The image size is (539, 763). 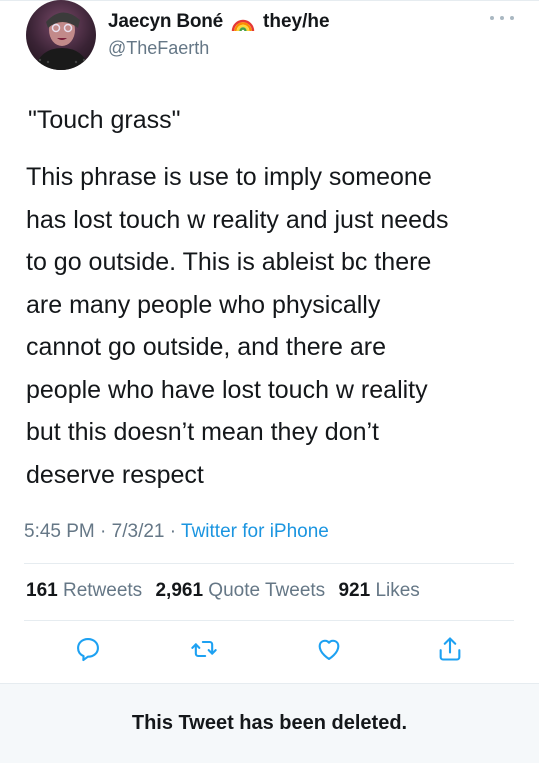 I want to click on like-icon, so click(x=329, y=649).